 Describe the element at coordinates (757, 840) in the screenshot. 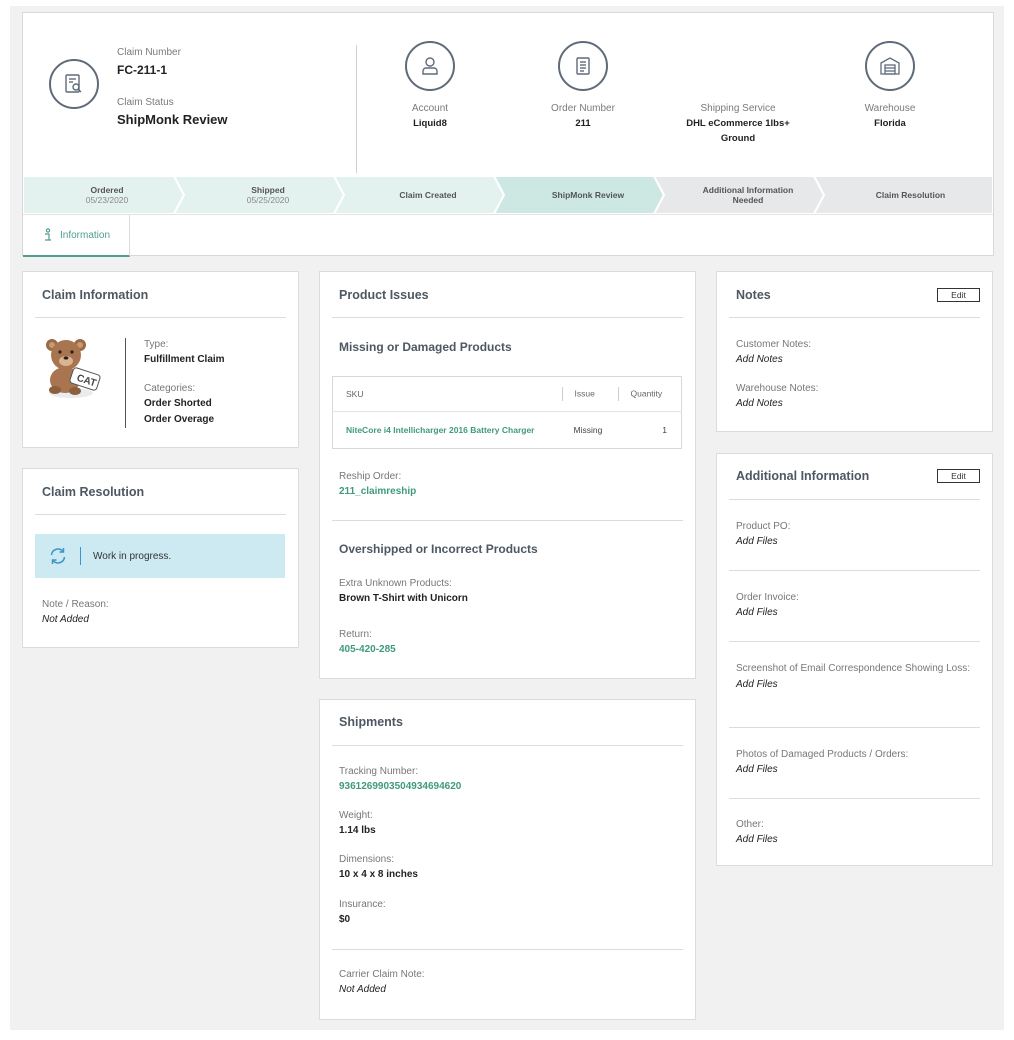

I see `other-add-files: Add Files` at that location.